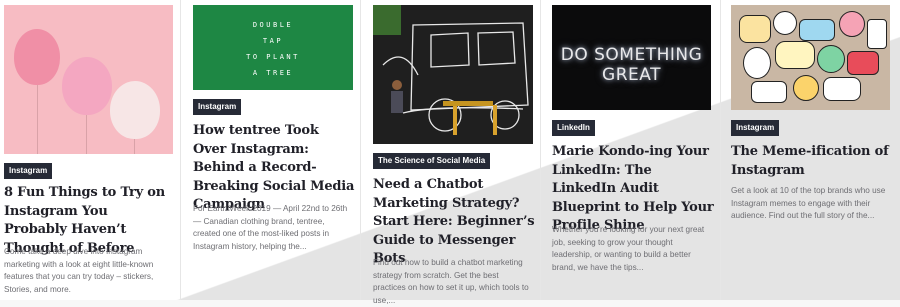  I want to click on pink-balloons-image, so click(88, 79).